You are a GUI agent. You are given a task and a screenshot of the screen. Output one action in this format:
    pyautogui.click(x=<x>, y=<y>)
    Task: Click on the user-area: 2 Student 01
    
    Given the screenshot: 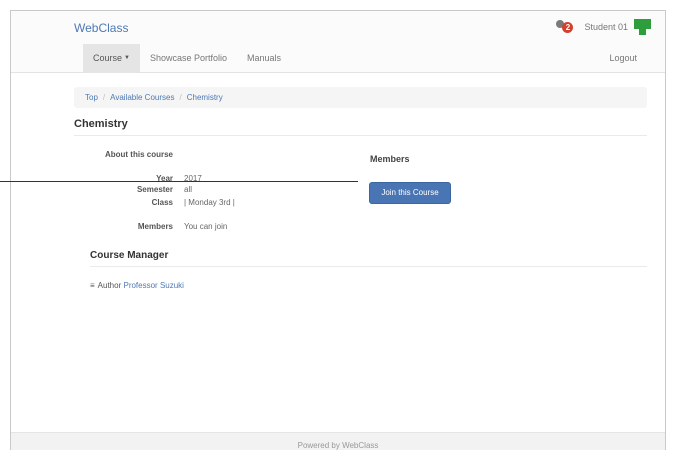 What is the action you would take?
    pyautogui.click(x=603, y=27)
    